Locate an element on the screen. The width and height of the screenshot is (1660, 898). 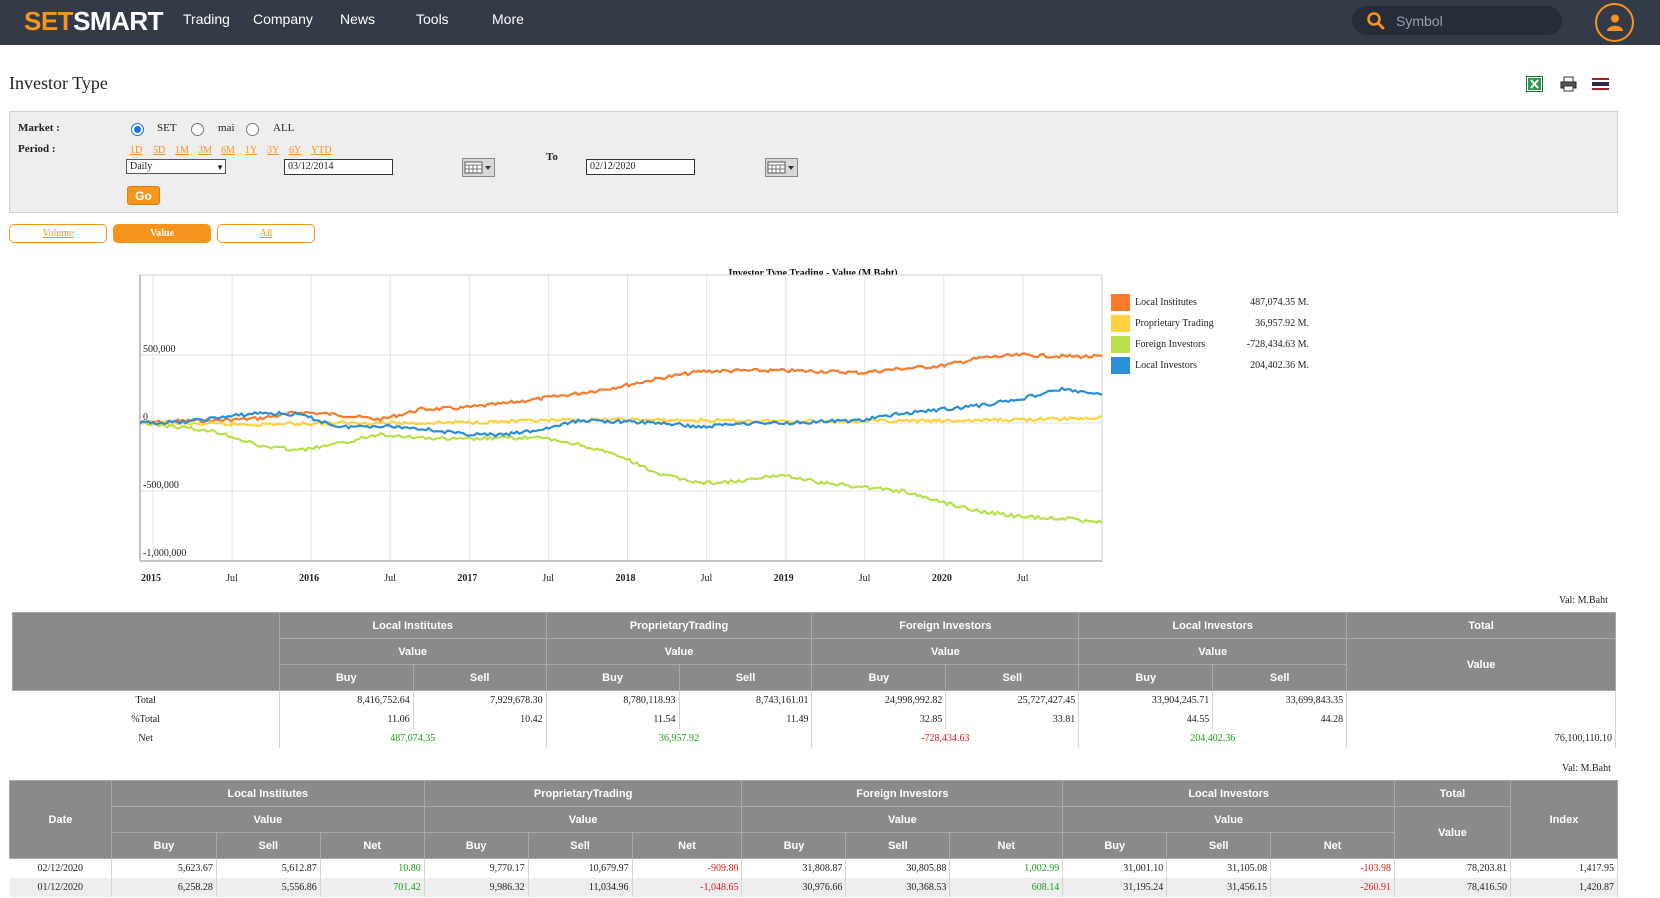
table-cell: 33,699,843.35 is located at coordinates (1280, 700).